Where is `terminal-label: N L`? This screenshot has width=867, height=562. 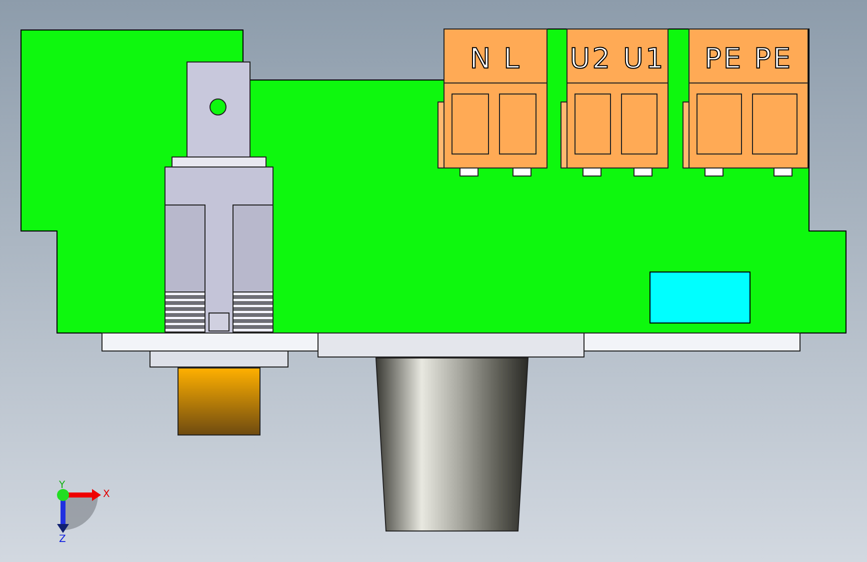 terminal-label: N L is located at coordinates (496, 58).